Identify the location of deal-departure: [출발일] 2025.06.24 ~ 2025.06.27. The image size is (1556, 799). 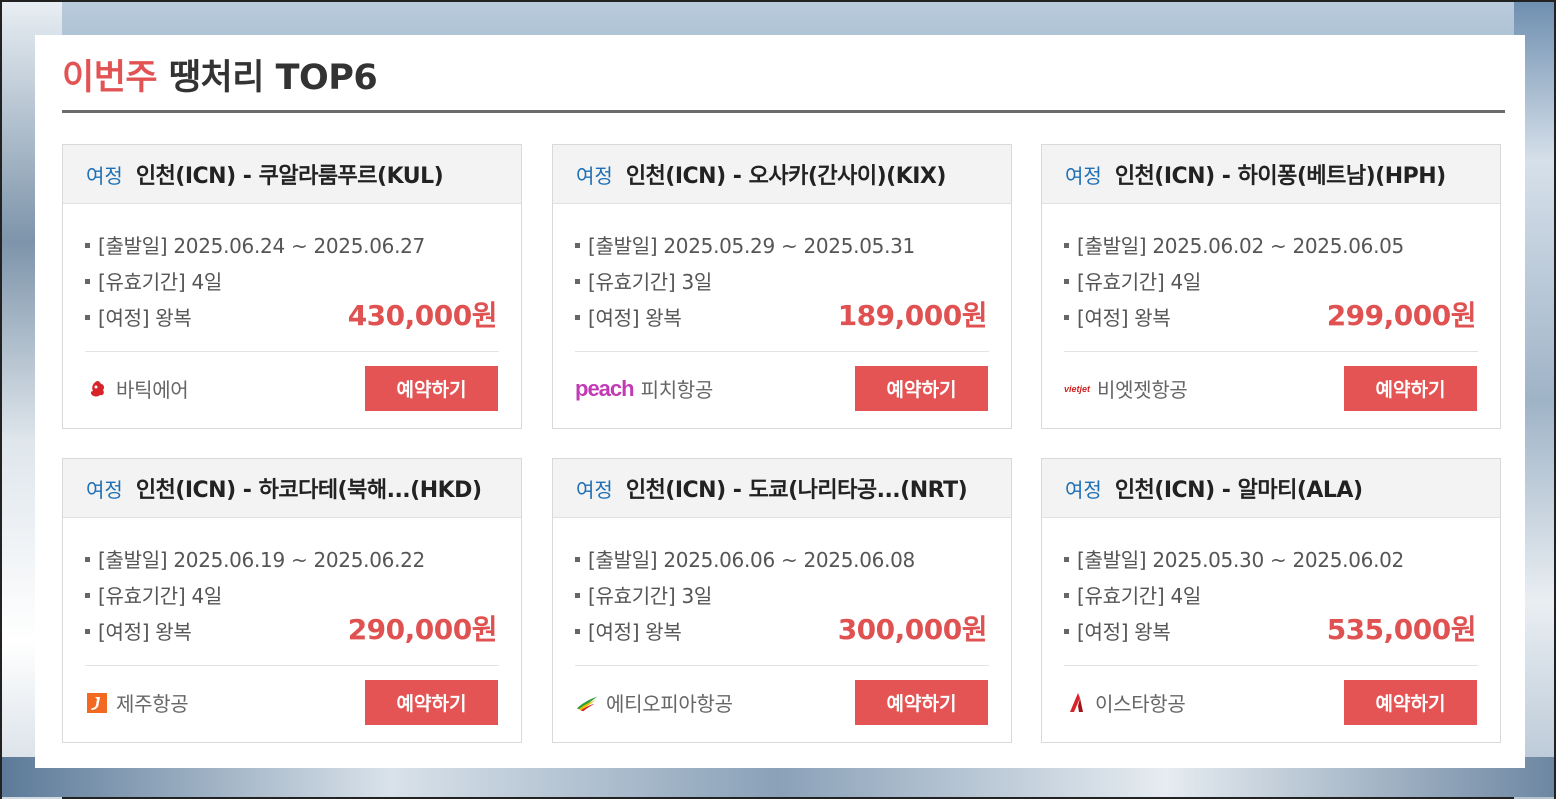
(255, 246).